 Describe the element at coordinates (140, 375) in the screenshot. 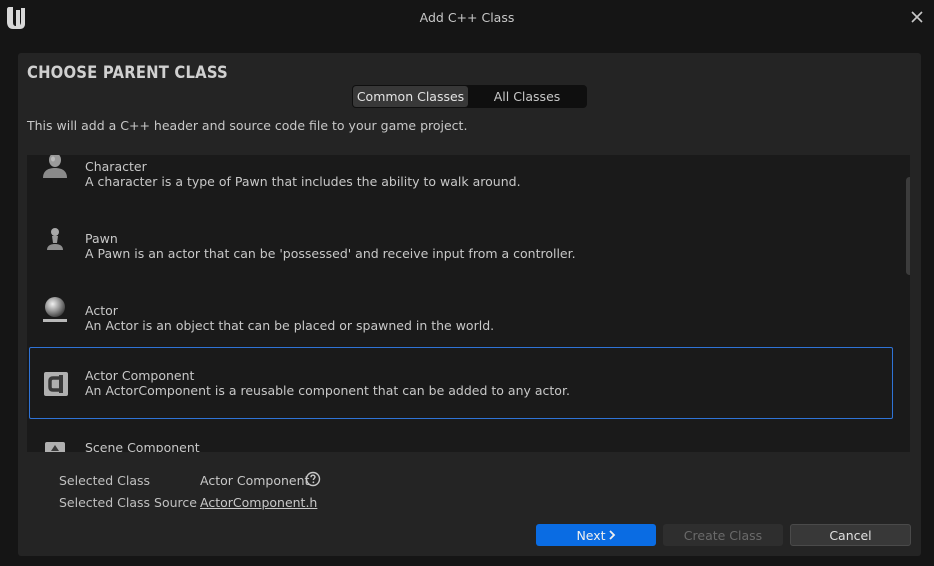

I see `class-item-name: Actor Component` at that location.